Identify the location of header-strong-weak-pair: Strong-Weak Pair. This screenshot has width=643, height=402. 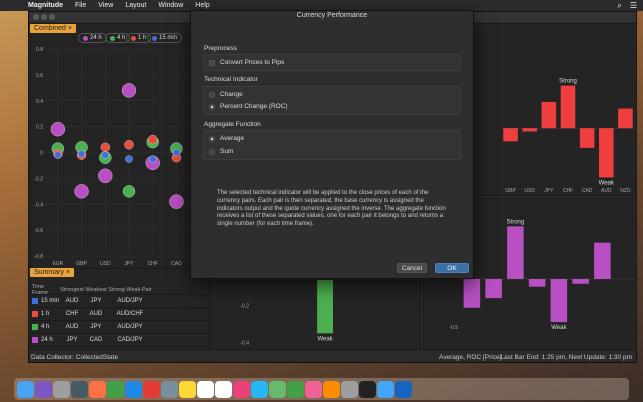
(130, 290).